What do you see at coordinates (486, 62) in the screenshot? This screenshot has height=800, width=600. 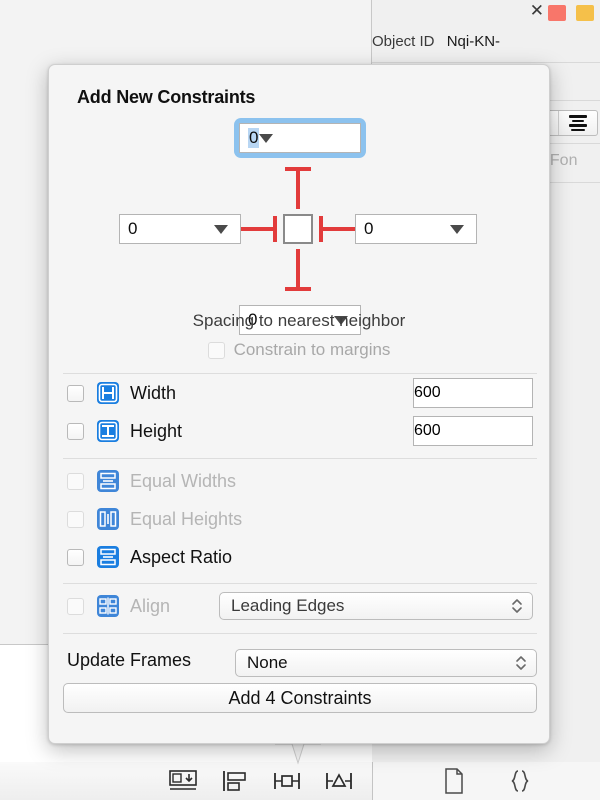 I see `inspector-divider` at bounding box center [486, 62].